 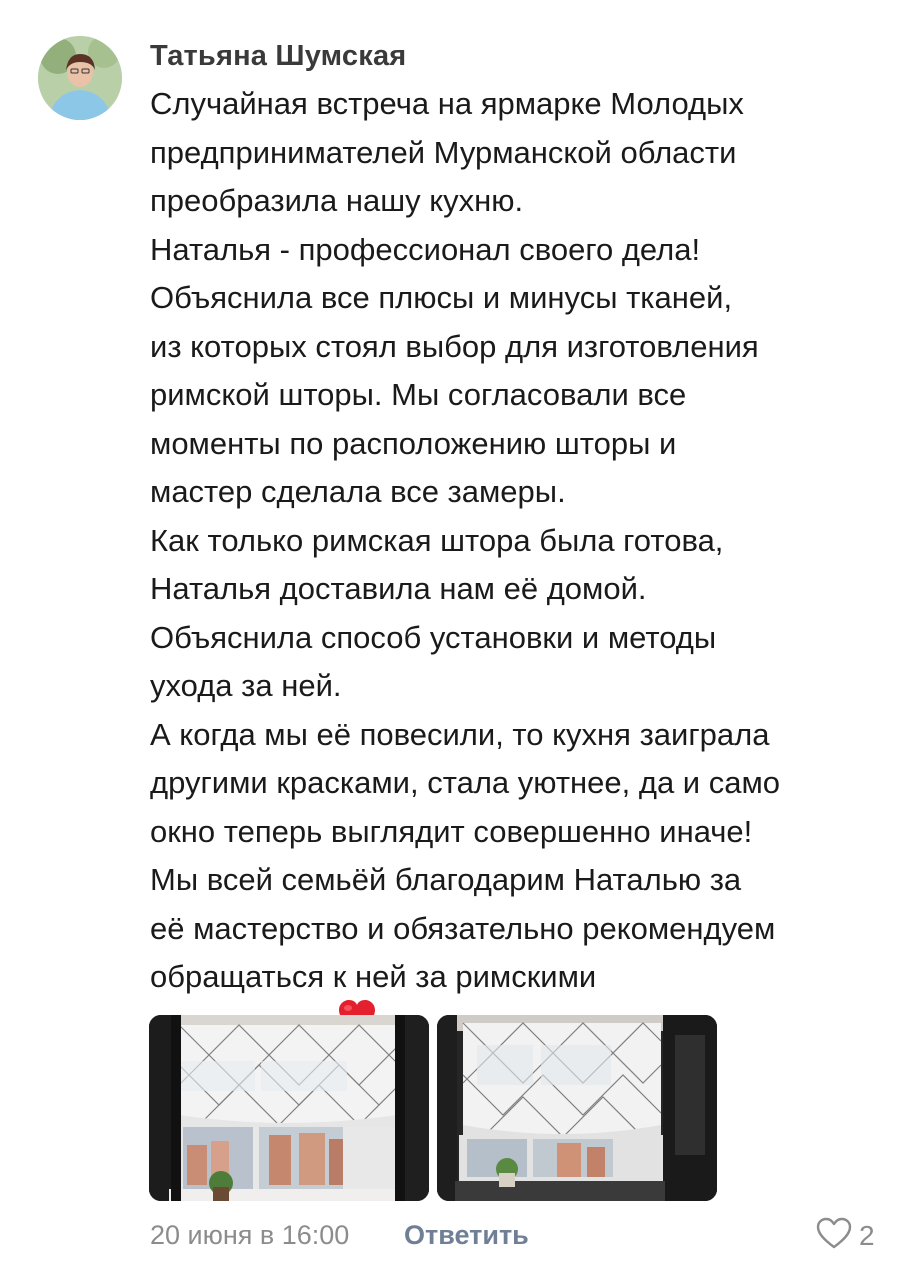 What do you see at coordinates (398, 588) in the screenshot?
I see `comment-line: Наталья доставила нам её домой.` at bounding box center [398, 588].